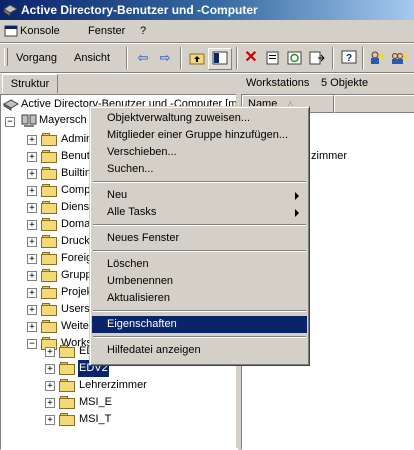 This screenshot has width=414, height=450. What do you see at coordinates (199, 324) in the screenshot?
I see `menu-eigenschaften: Eigenschaften` at bounding box center [199, 324].